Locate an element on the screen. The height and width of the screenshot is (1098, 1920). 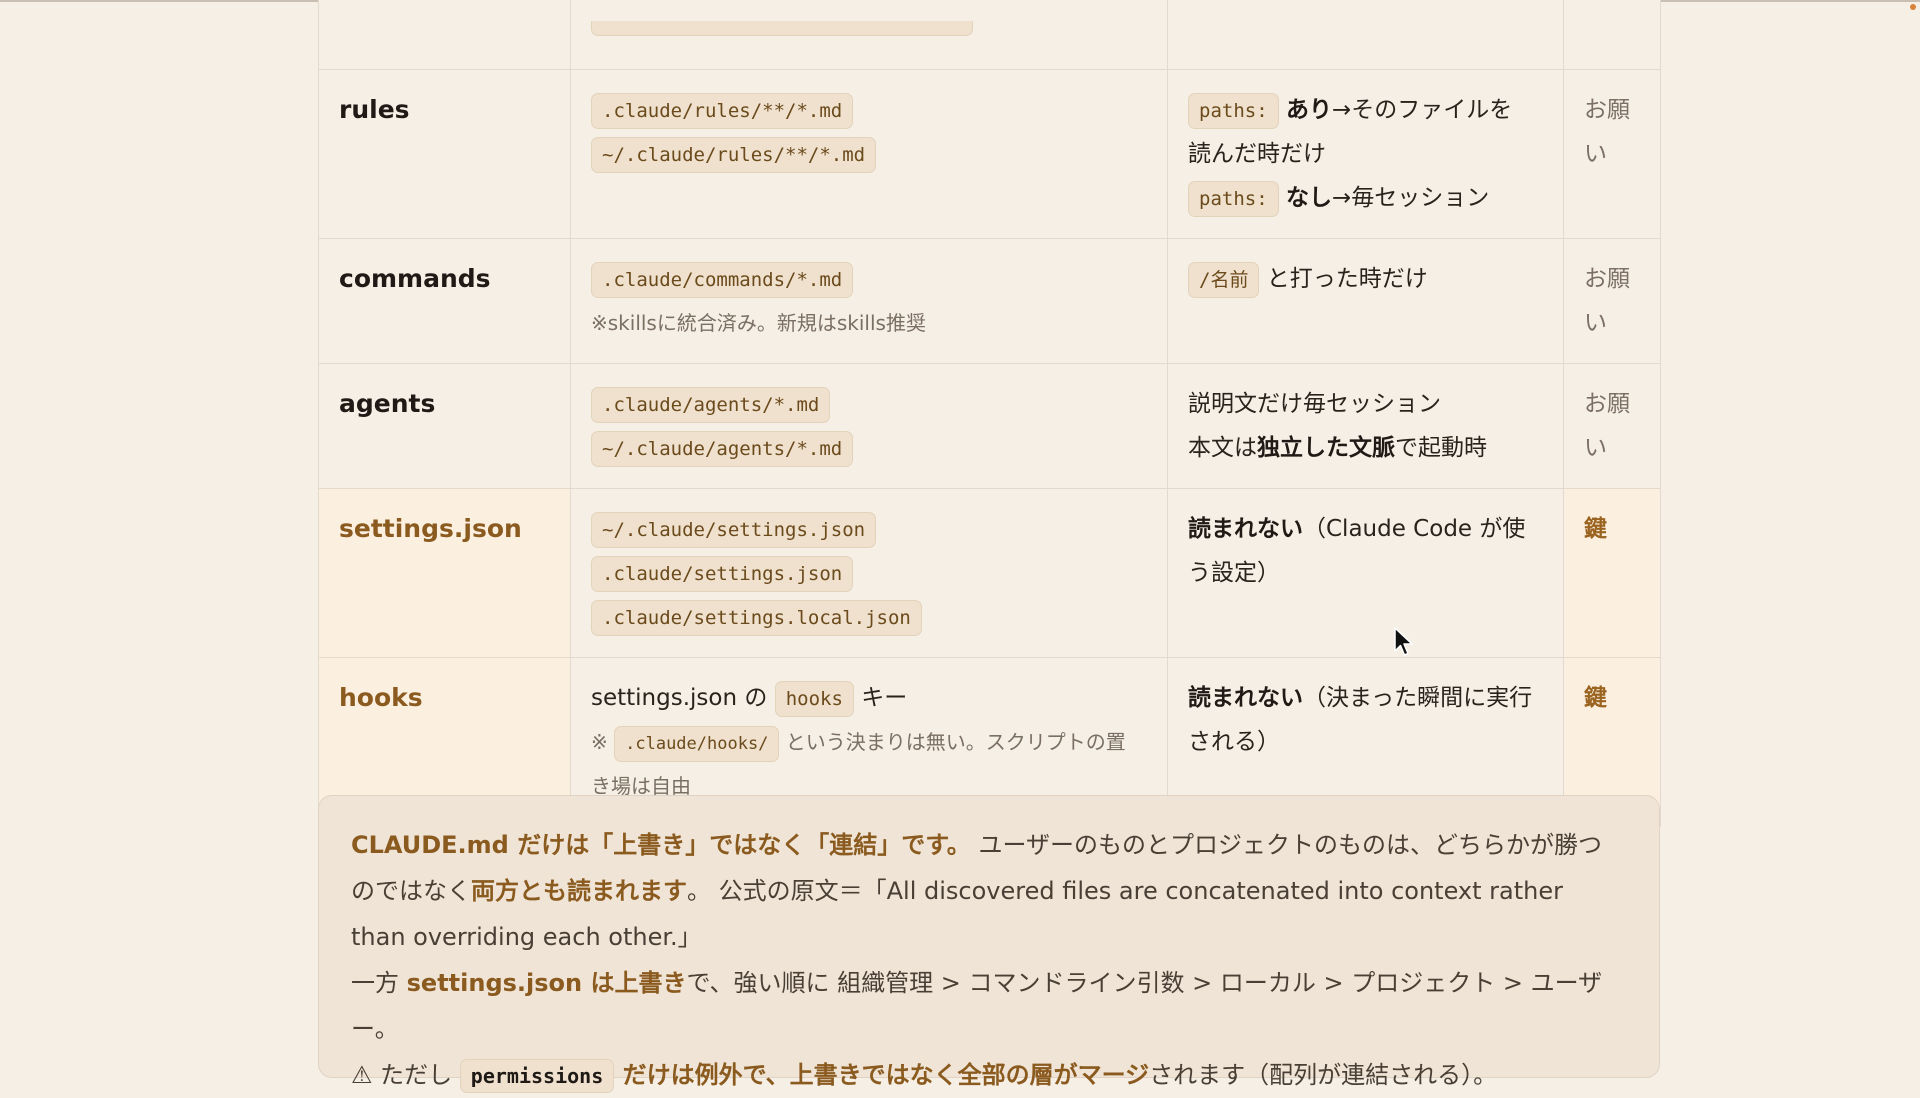
when-text: 本文は is located at coordinates (1222, 448).